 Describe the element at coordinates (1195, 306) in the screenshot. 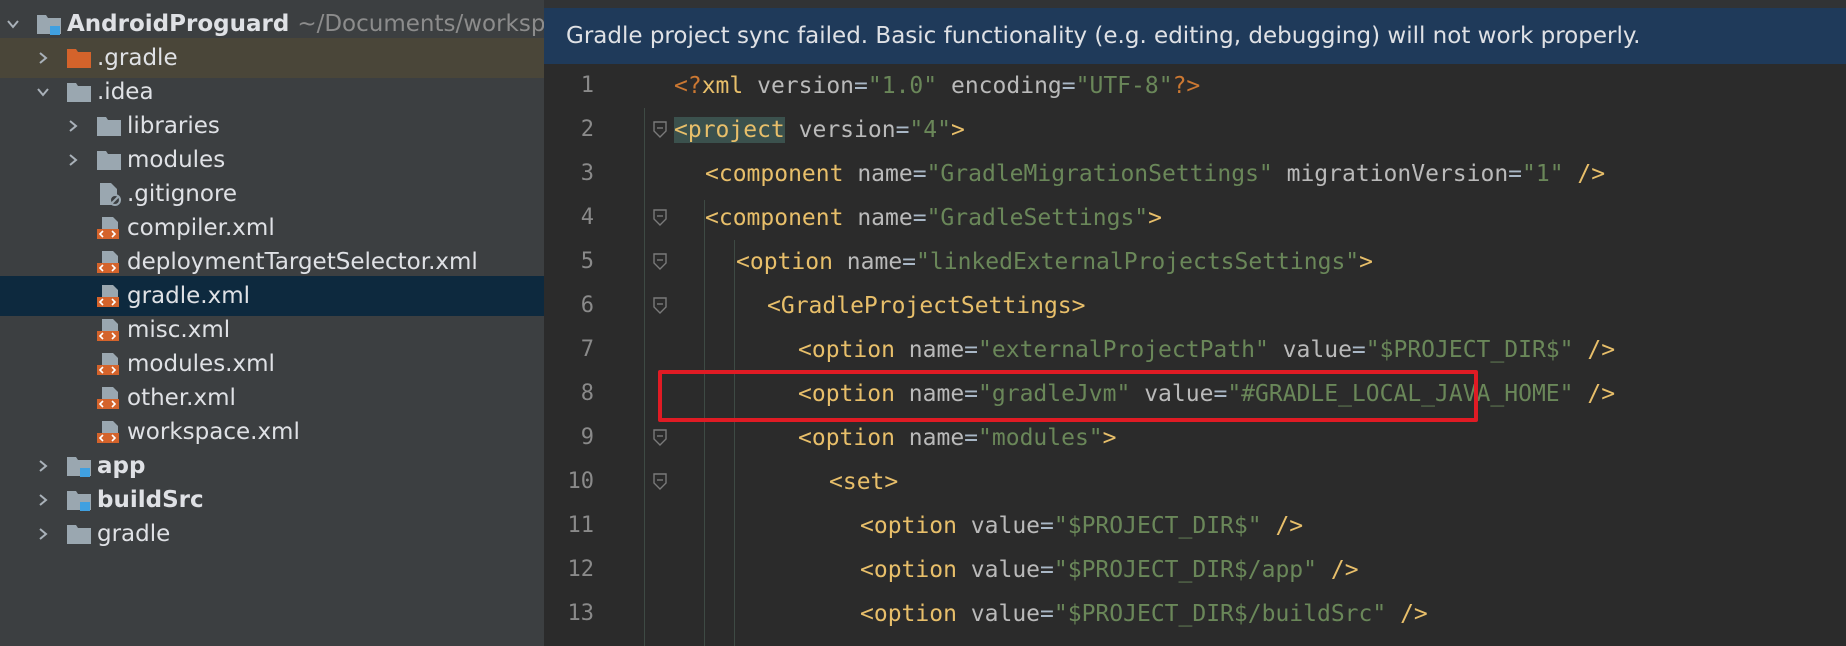

I see `code-line: 6 <GradleProjectSettings>` at that location.